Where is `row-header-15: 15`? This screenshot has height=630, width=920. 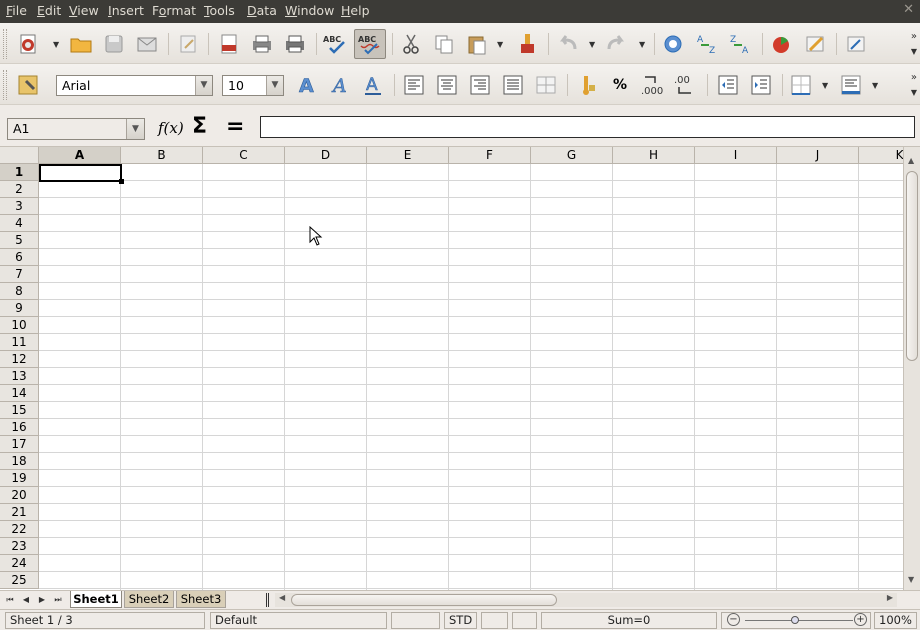
row-header-15: 15 is located at coordinates (19, 410).